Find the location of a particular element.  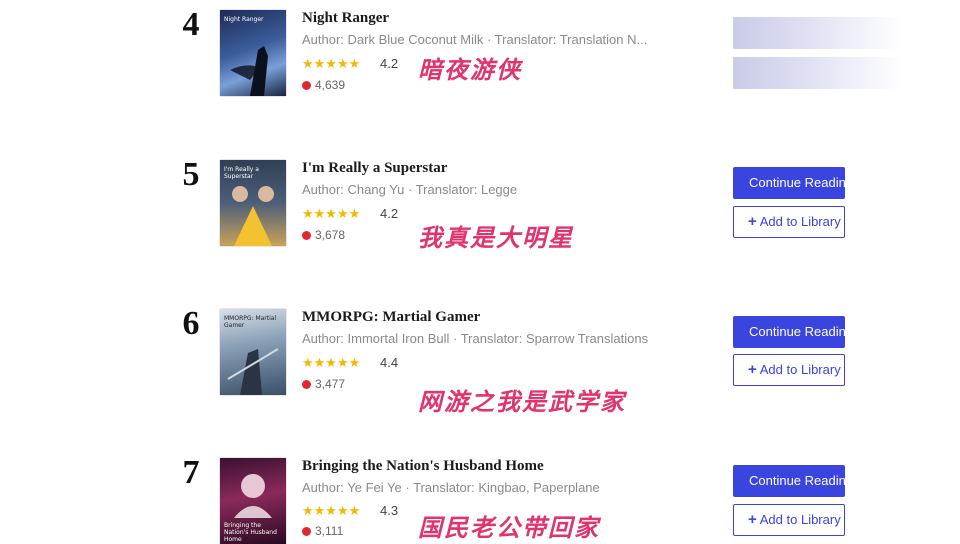

book-cover: I'm Really a Superstar is located at coordinates (253, 203).